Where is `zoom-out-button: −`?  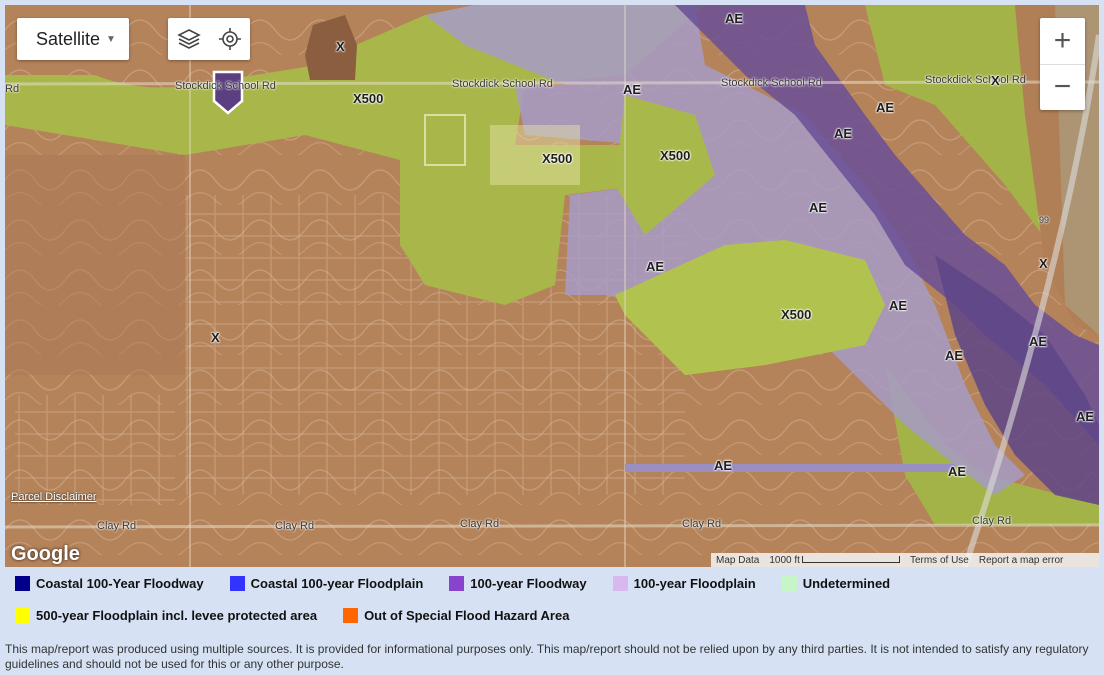
zoom-out-button: − is located at coordinates (1062, 88).